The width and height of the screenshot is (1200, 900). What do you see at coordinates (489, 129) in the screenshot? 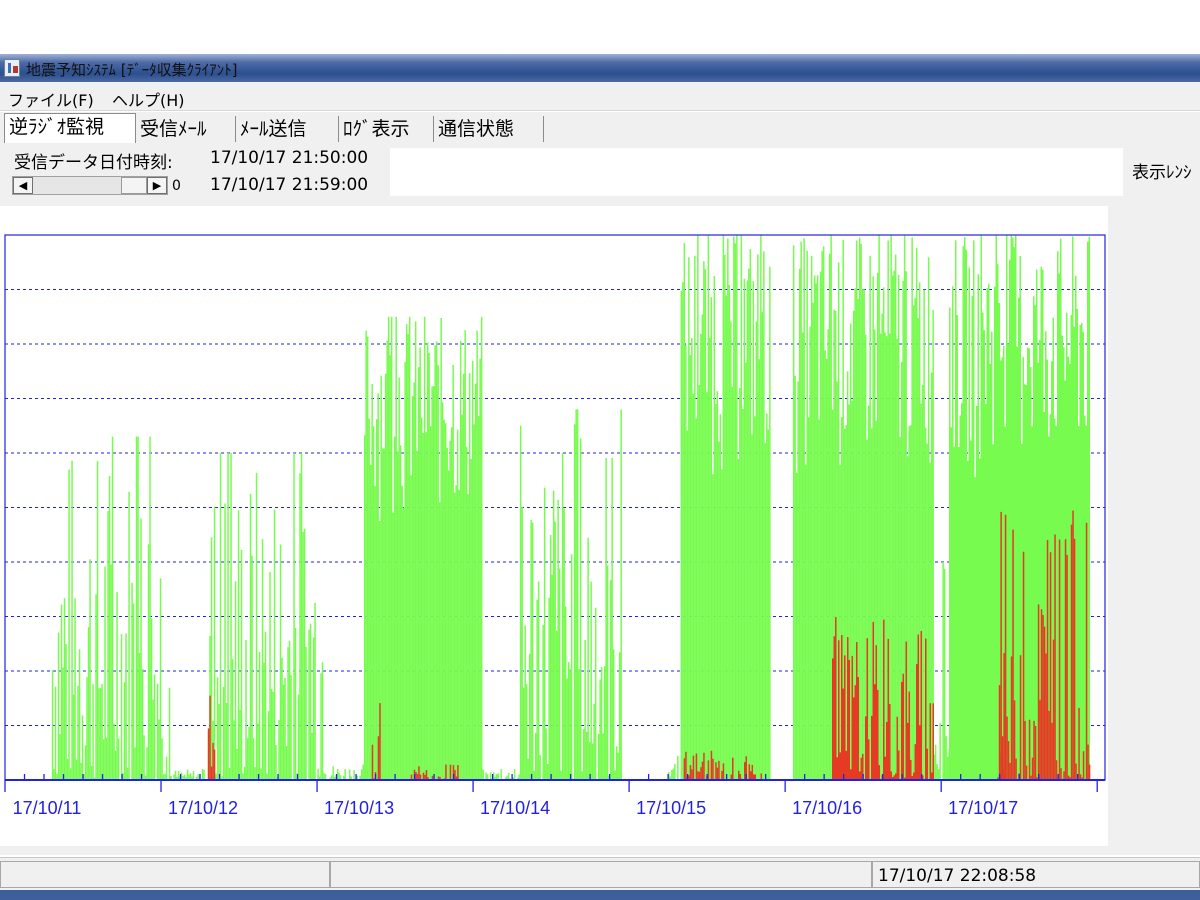
I see `tab-comm-status: 通信状態` at bounding box center [489, 129].